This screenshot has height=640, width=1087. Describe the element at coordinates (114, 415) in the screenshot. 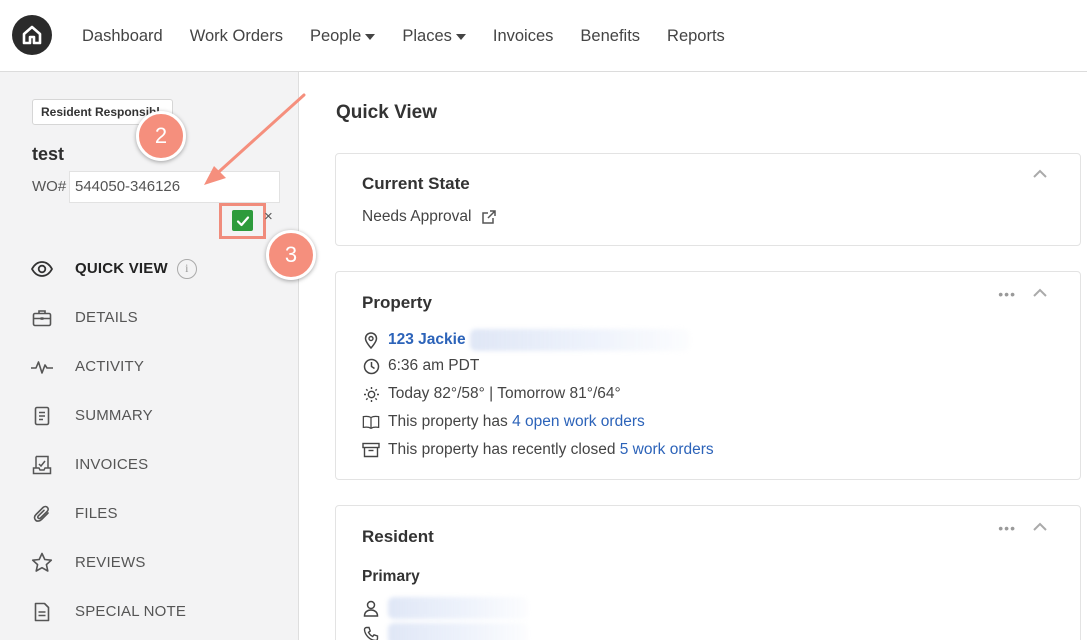

I see `sidebar-item-label: SUMMARY` at that location.